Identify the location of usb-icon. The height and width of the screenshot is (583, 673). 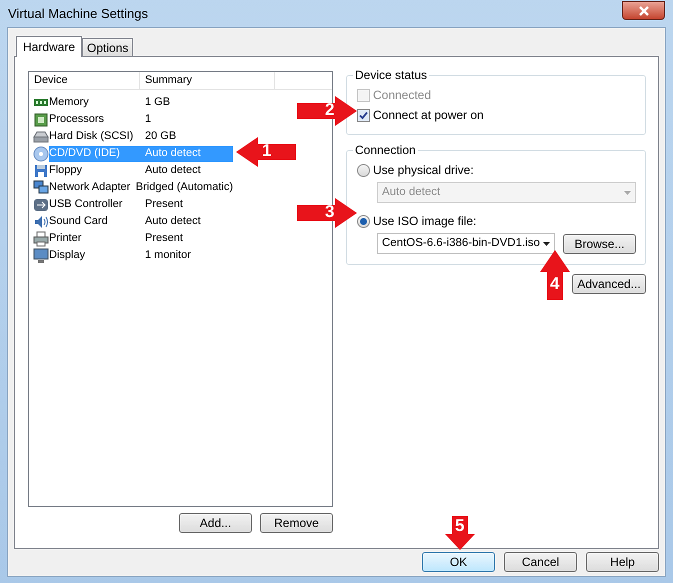
(41, 204).